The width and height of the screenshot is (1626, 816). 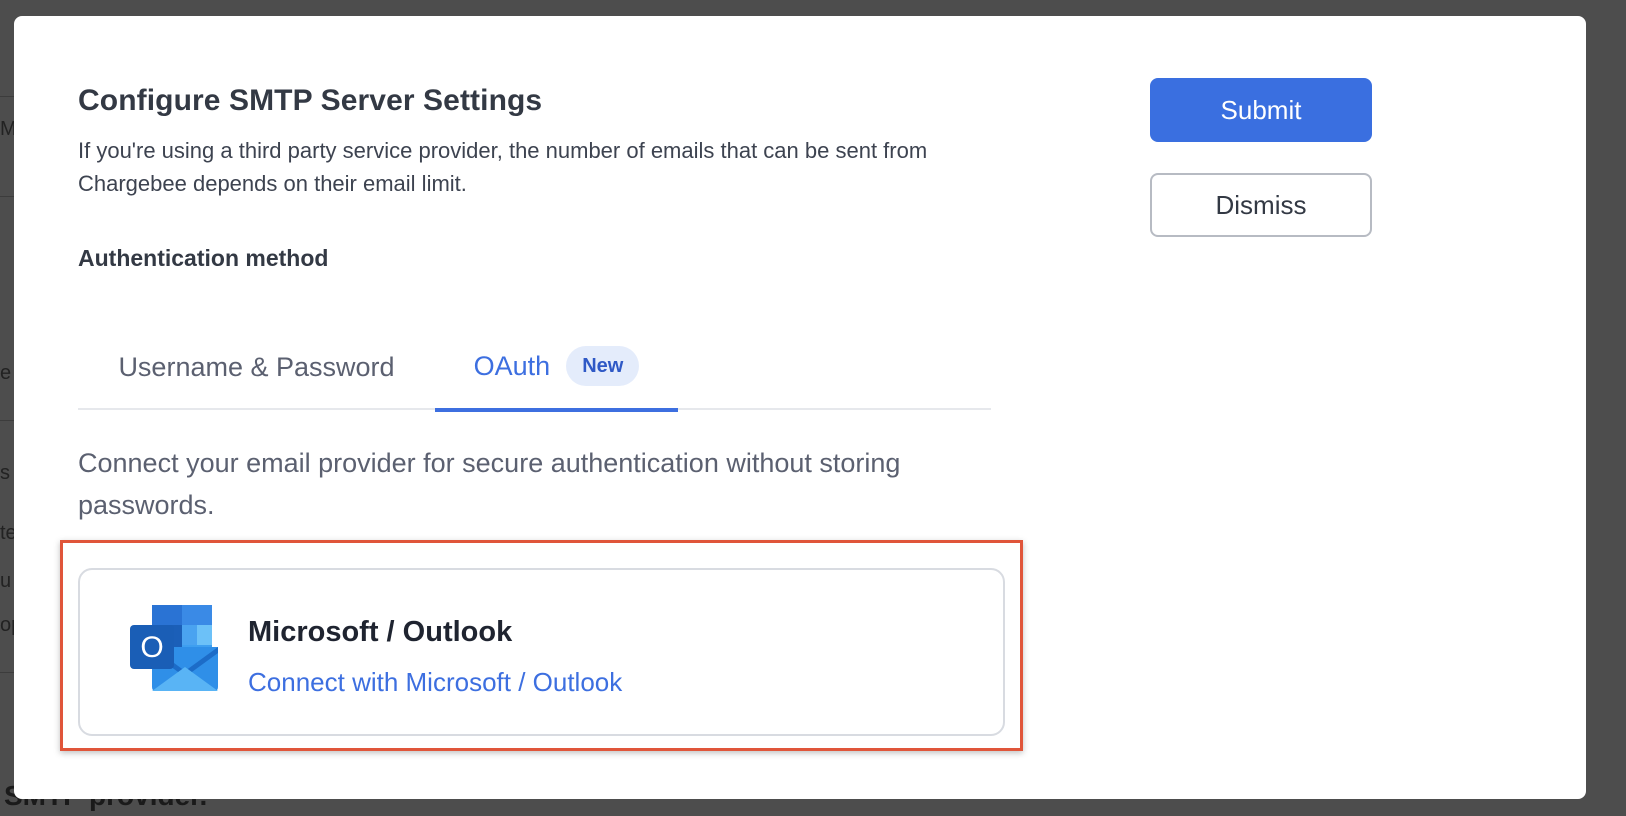 What do you see at coordinates (151, 647) in the screenshot?
I see `svg-text: O` at bounding box center [151, 647].